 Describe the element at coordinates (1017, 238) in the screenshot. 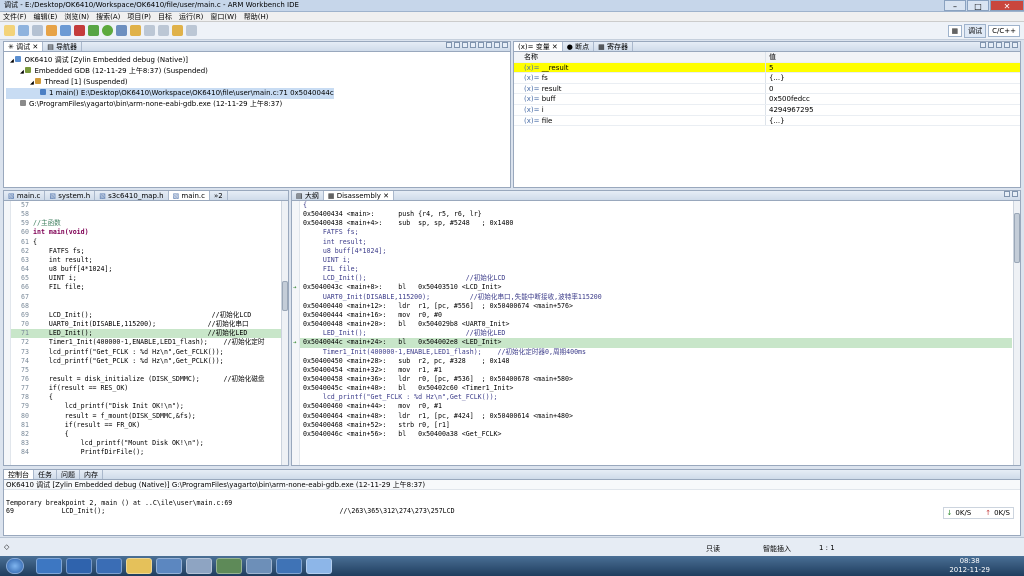

I see `disassembly-scroll-thumb` at that location.